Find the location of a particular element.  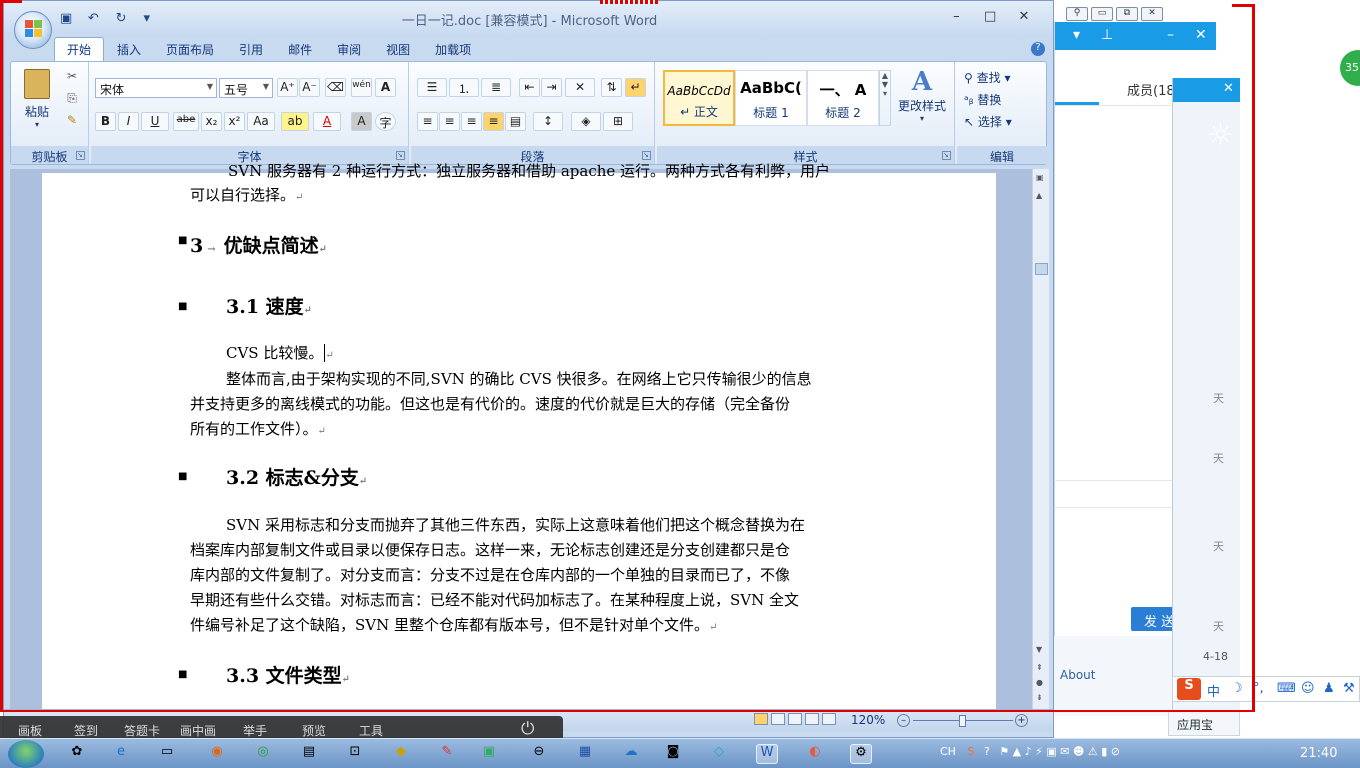

chevron-down-icon: ▾ is located at coordinates (1076, 35).